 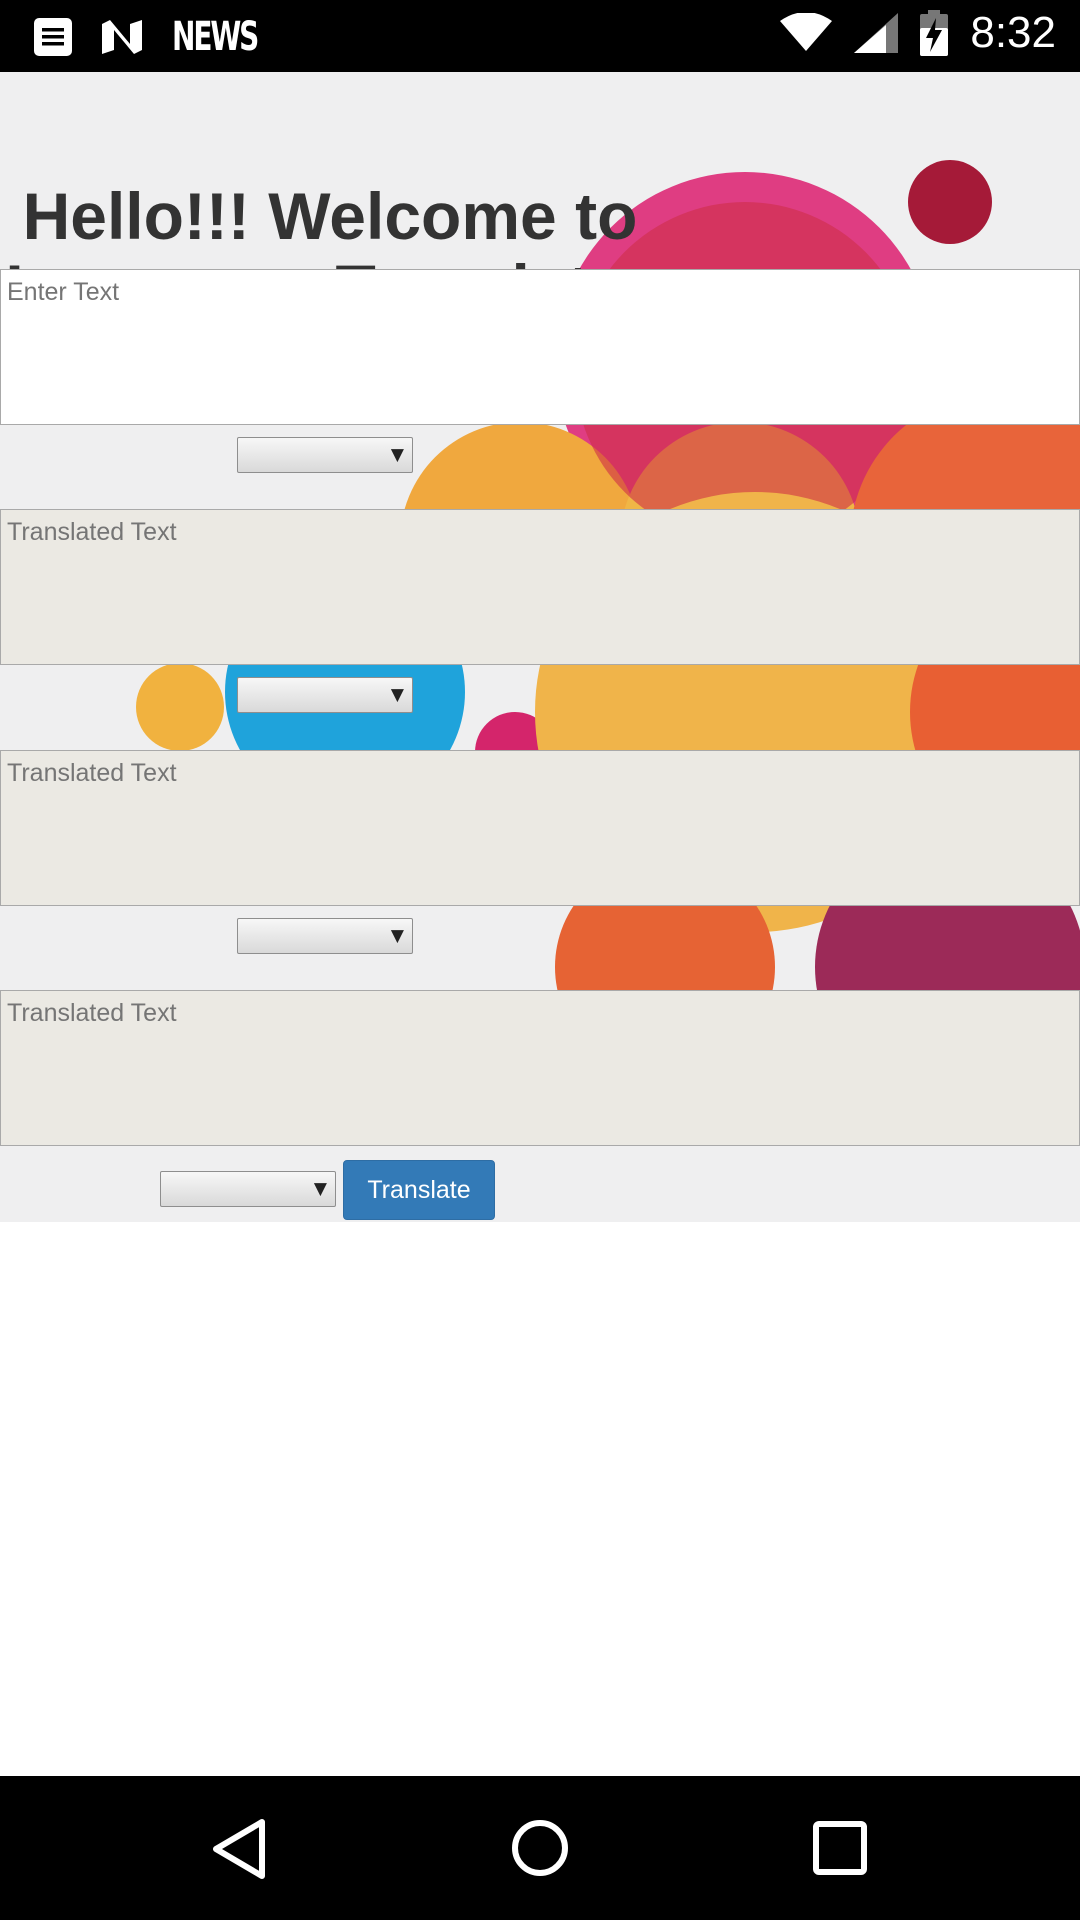 I want to click on language-select-2: ▼, so click(x=325, y=695).